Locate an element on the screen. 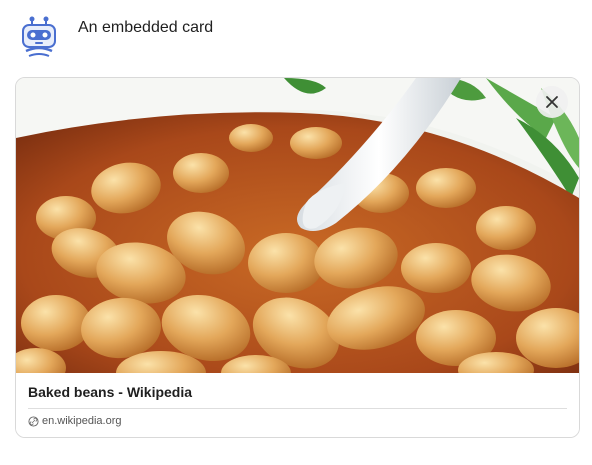 Image resolution: width=592 pixels, height=465 pixels. card-title: Baked beans - Wikipedia is located at coordinates (110, 392).